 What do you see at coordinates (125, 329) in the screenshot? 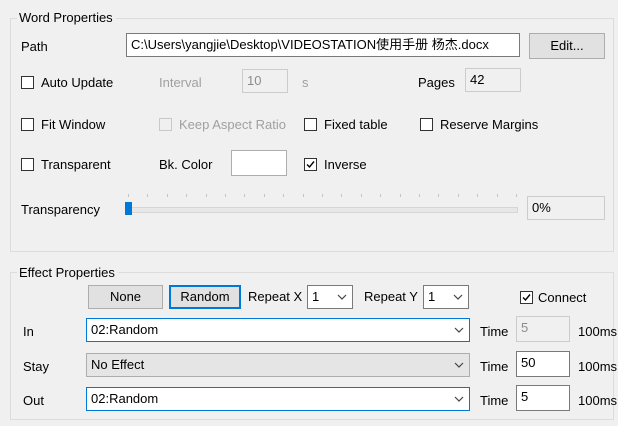
I see `in-effect-value: 02:Random` at bounding box center [125, 329].